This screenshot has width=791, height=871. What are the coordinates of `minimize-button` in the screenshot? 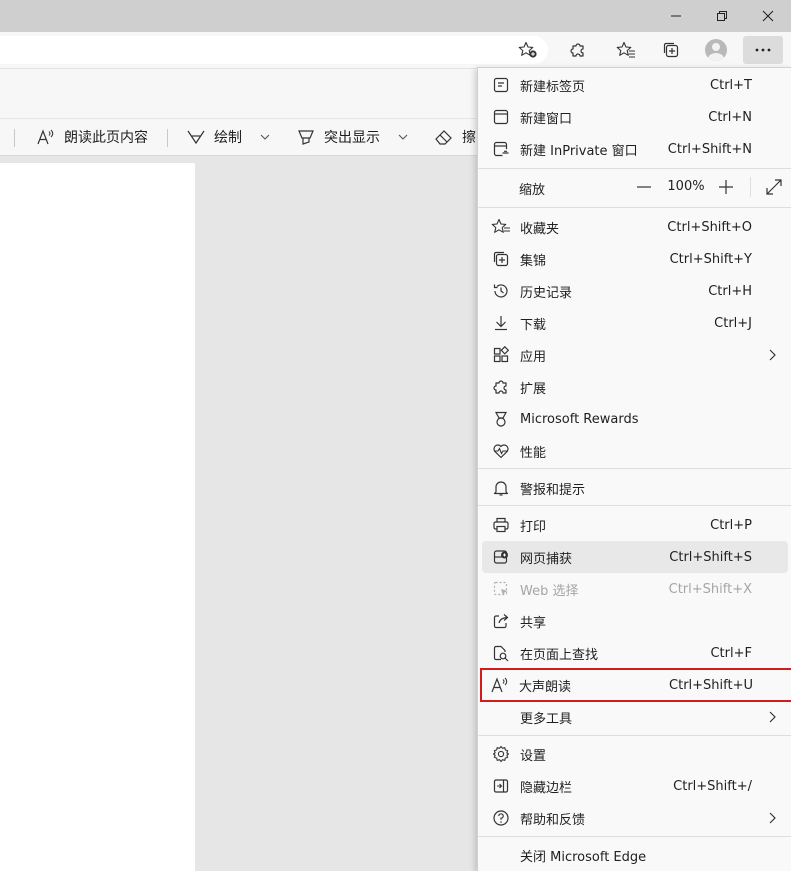 It's located at (676, 16).